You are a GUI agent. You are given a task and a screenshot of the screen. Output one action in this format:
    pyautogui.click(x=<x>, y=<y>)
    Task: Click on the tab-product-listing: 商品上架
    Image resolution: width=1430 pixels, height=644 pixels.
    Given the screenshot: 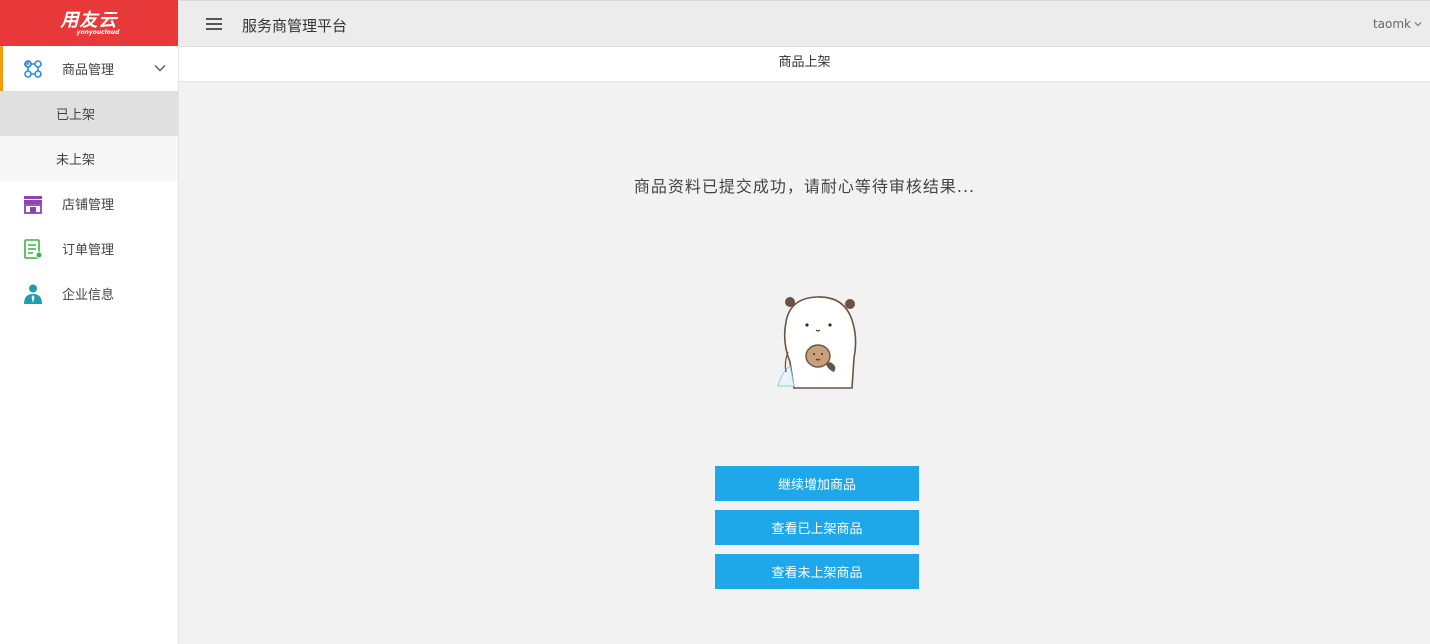 What is the action you would take?
    pyautogui.click(x=804, y=63)
    